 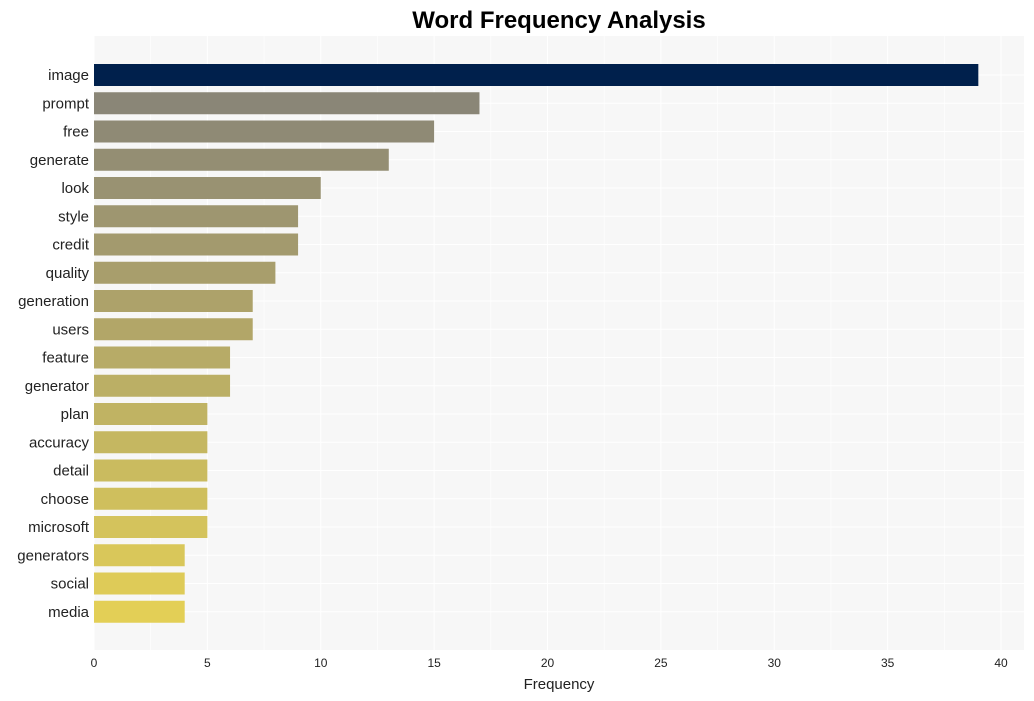 What do you see at coordinates (151, 442) in the screenshot?
I see `bar-accuracy` at bounding box center [151, 442].